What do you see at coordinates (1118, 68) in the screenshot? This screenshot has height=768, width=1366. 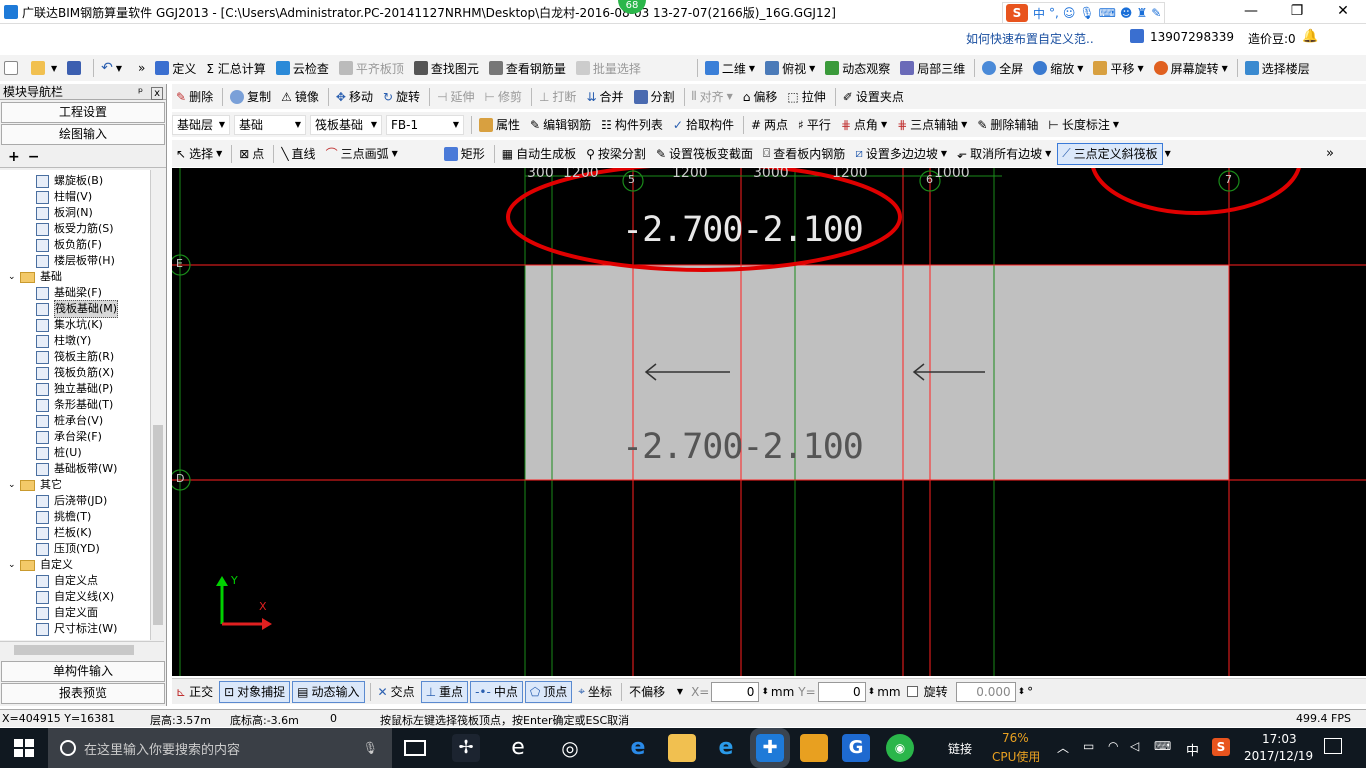 I see `tb1-pan: 平移 ▼` at bounding box center [1118, 68].